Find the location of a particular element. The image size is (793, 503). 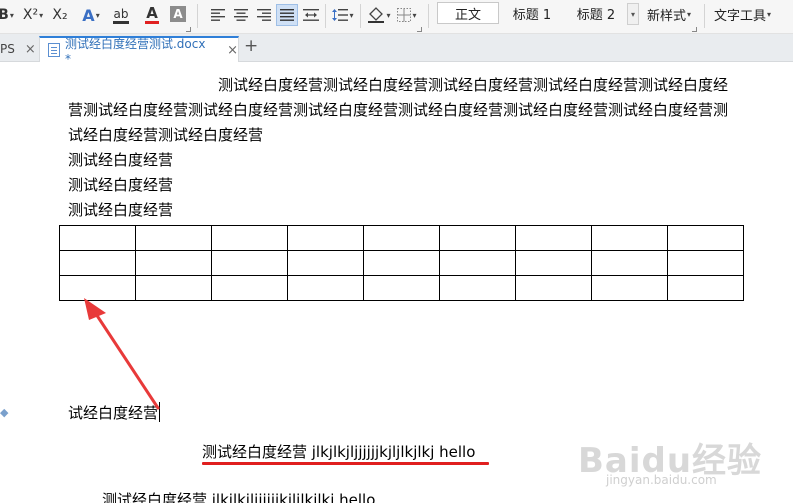

annotation-arrow-svg is located at coordinates (122, 354).